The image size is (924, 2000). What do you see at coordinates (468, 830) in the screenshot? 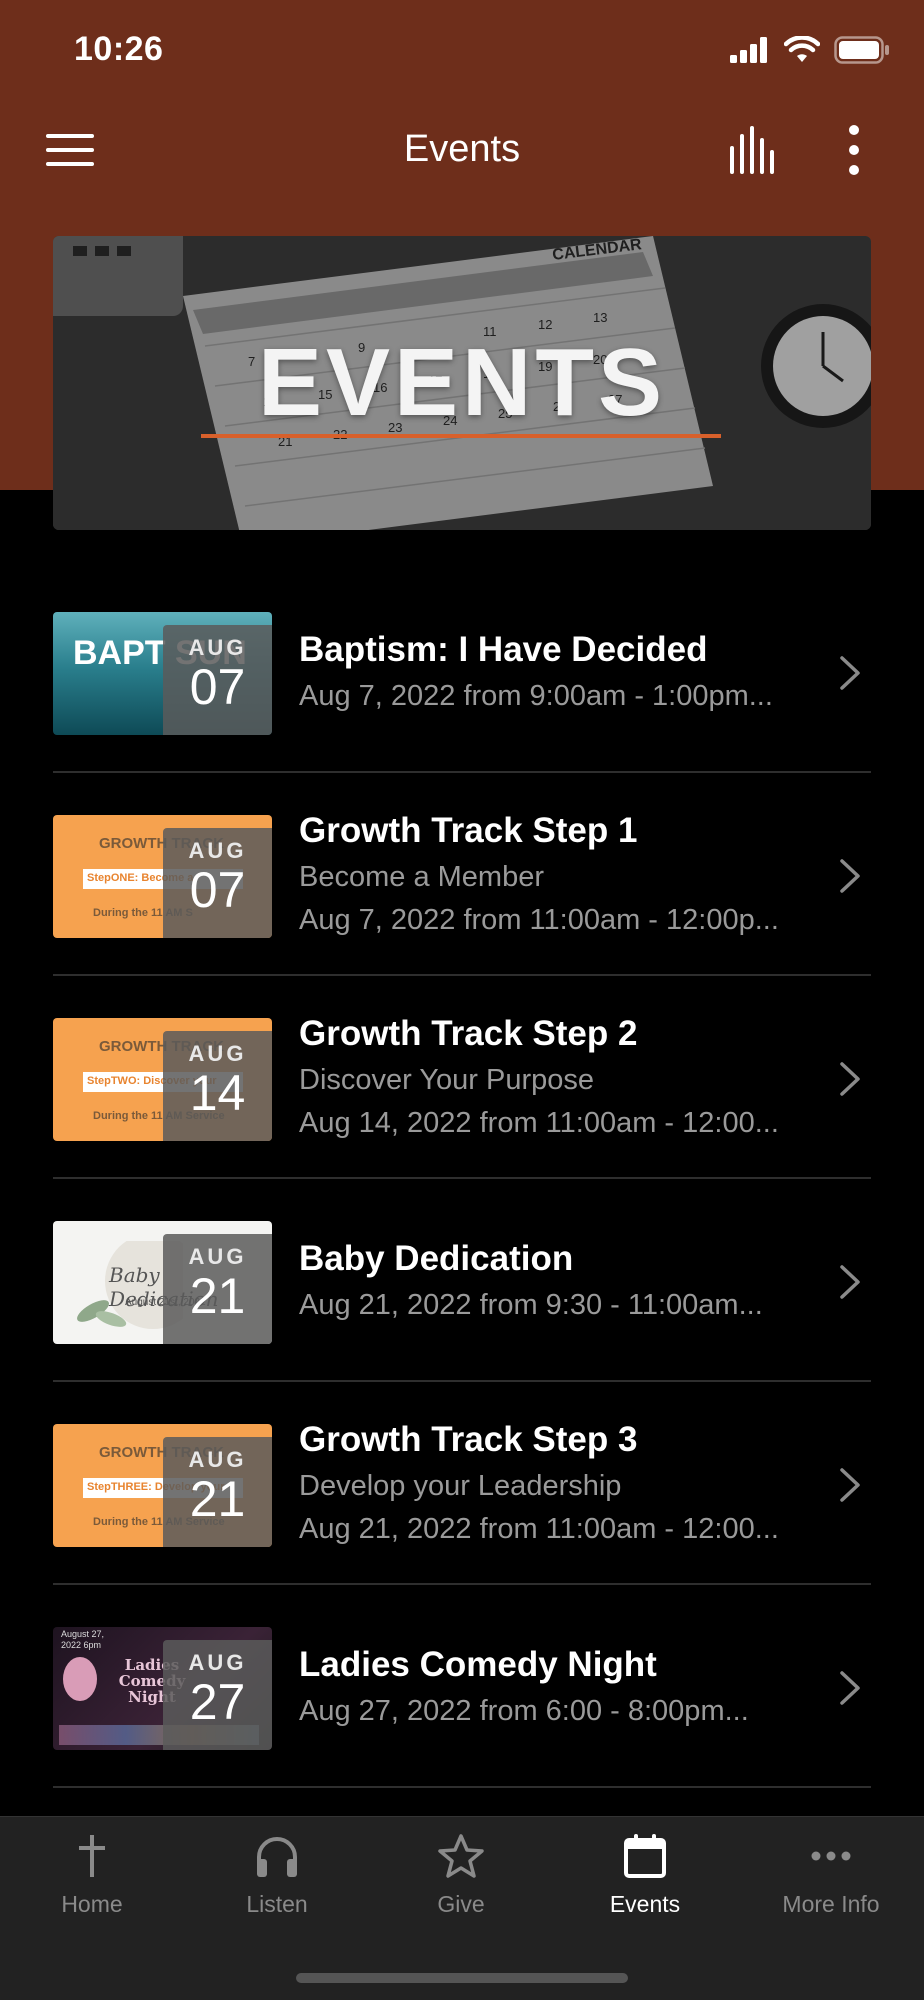
I see `event-title: Growth Track Step 1` at bounding box center [468, 830].